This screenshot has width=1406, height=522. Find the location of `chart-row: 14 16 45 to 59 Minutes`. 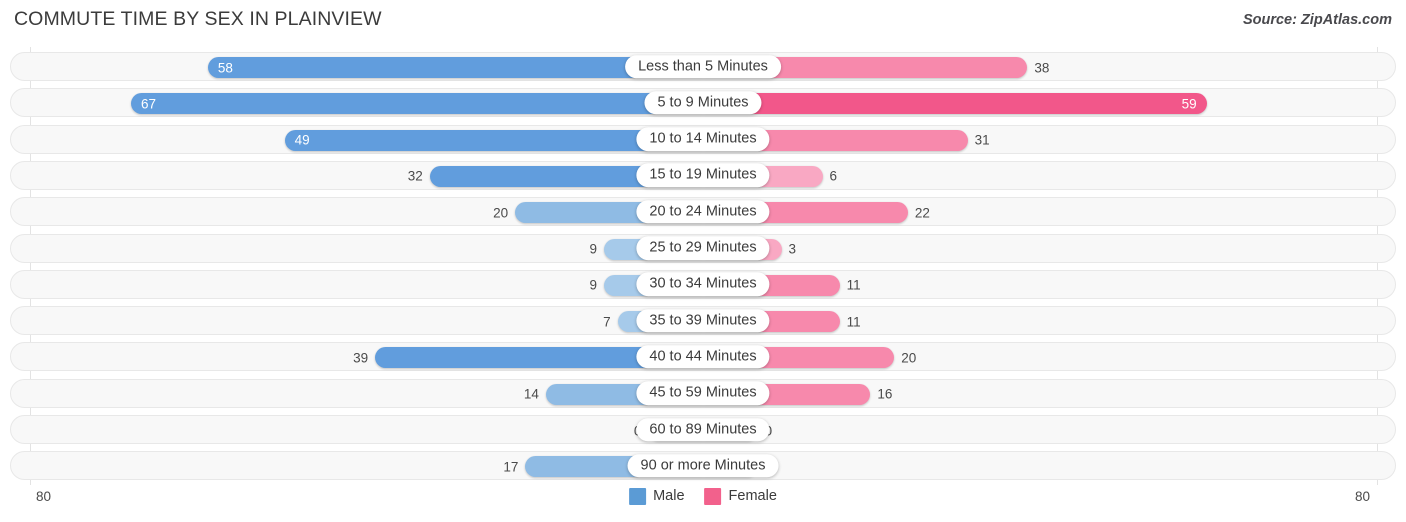

chart-row: 14 16 45 to 59 Minutes is located at coordinates (703, 393).